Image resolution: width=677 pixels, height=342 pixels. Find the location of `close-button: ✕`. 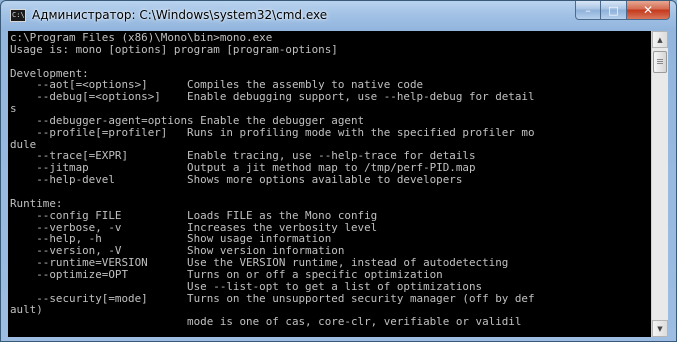

close-button: ✕ is located at coordinates (648, 10).